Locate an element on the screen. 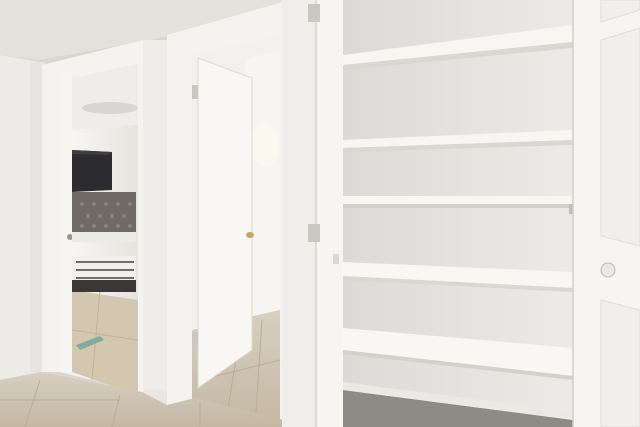  closet-door-knob is located at coordinates (608, 270).